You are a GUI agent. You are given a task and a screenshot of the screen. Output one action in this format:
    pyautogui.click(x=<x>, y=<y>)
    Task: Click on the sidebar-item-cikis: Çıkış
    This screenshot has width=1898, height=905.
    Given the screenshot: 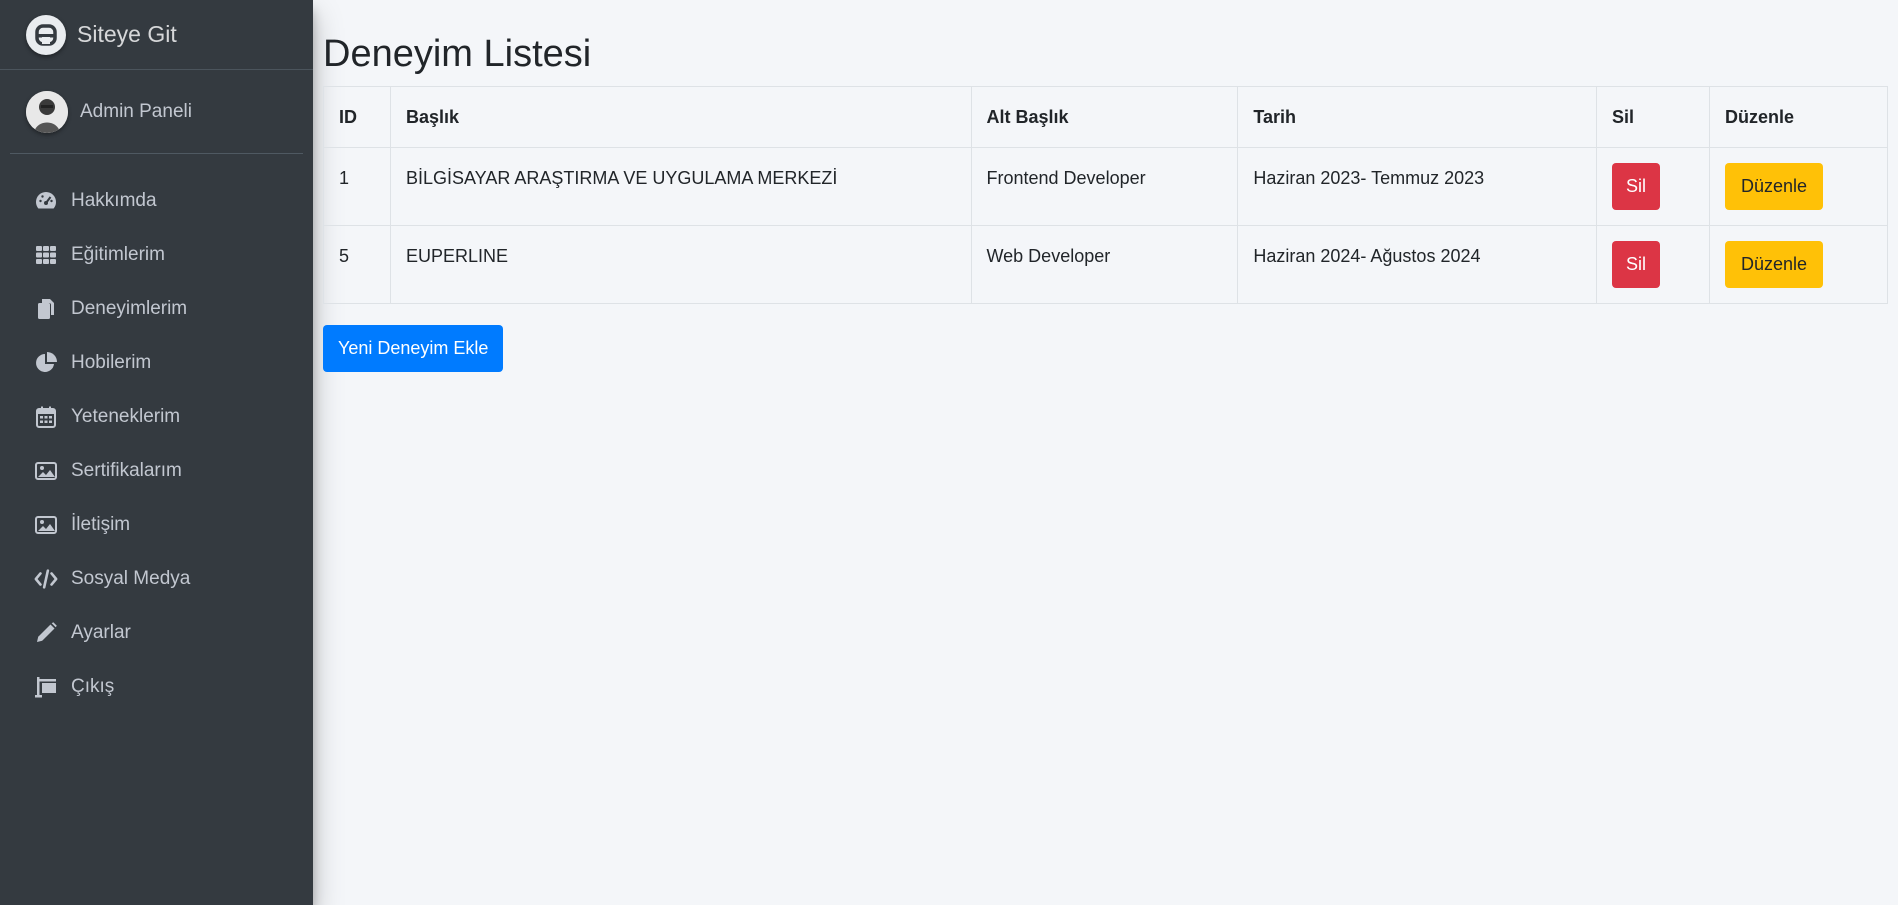 What is the action you would take?
    pyautogui.click(x=156, y=687)
    